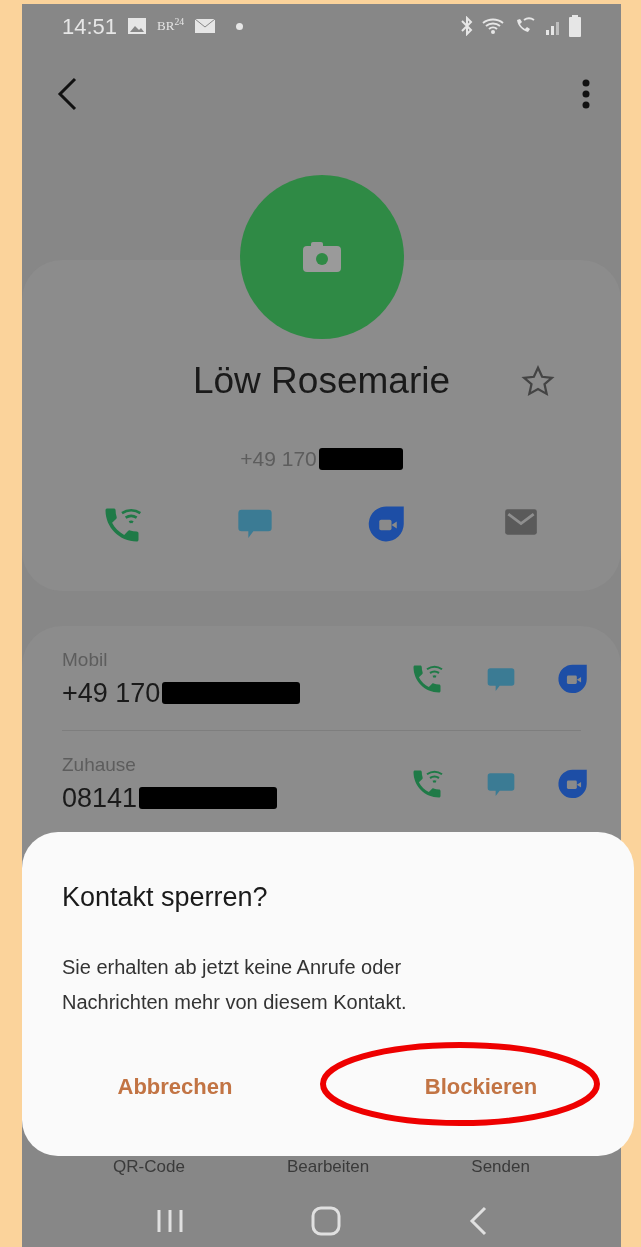 The width and height of the screenshot is (641, 1247). I want to click on image-icon, so click(137, 26).